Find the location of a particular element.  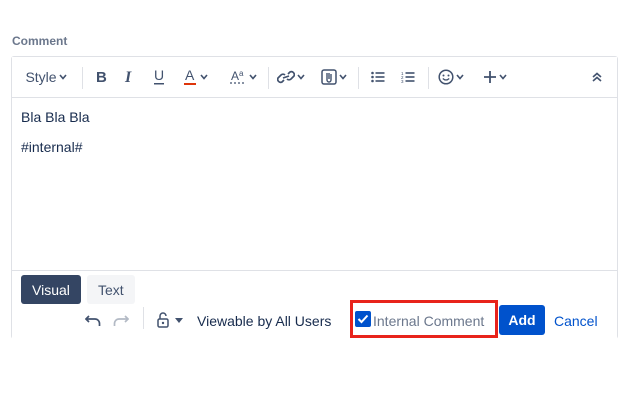

collapse-toolbar-icon is located at coordinates (597, 77).